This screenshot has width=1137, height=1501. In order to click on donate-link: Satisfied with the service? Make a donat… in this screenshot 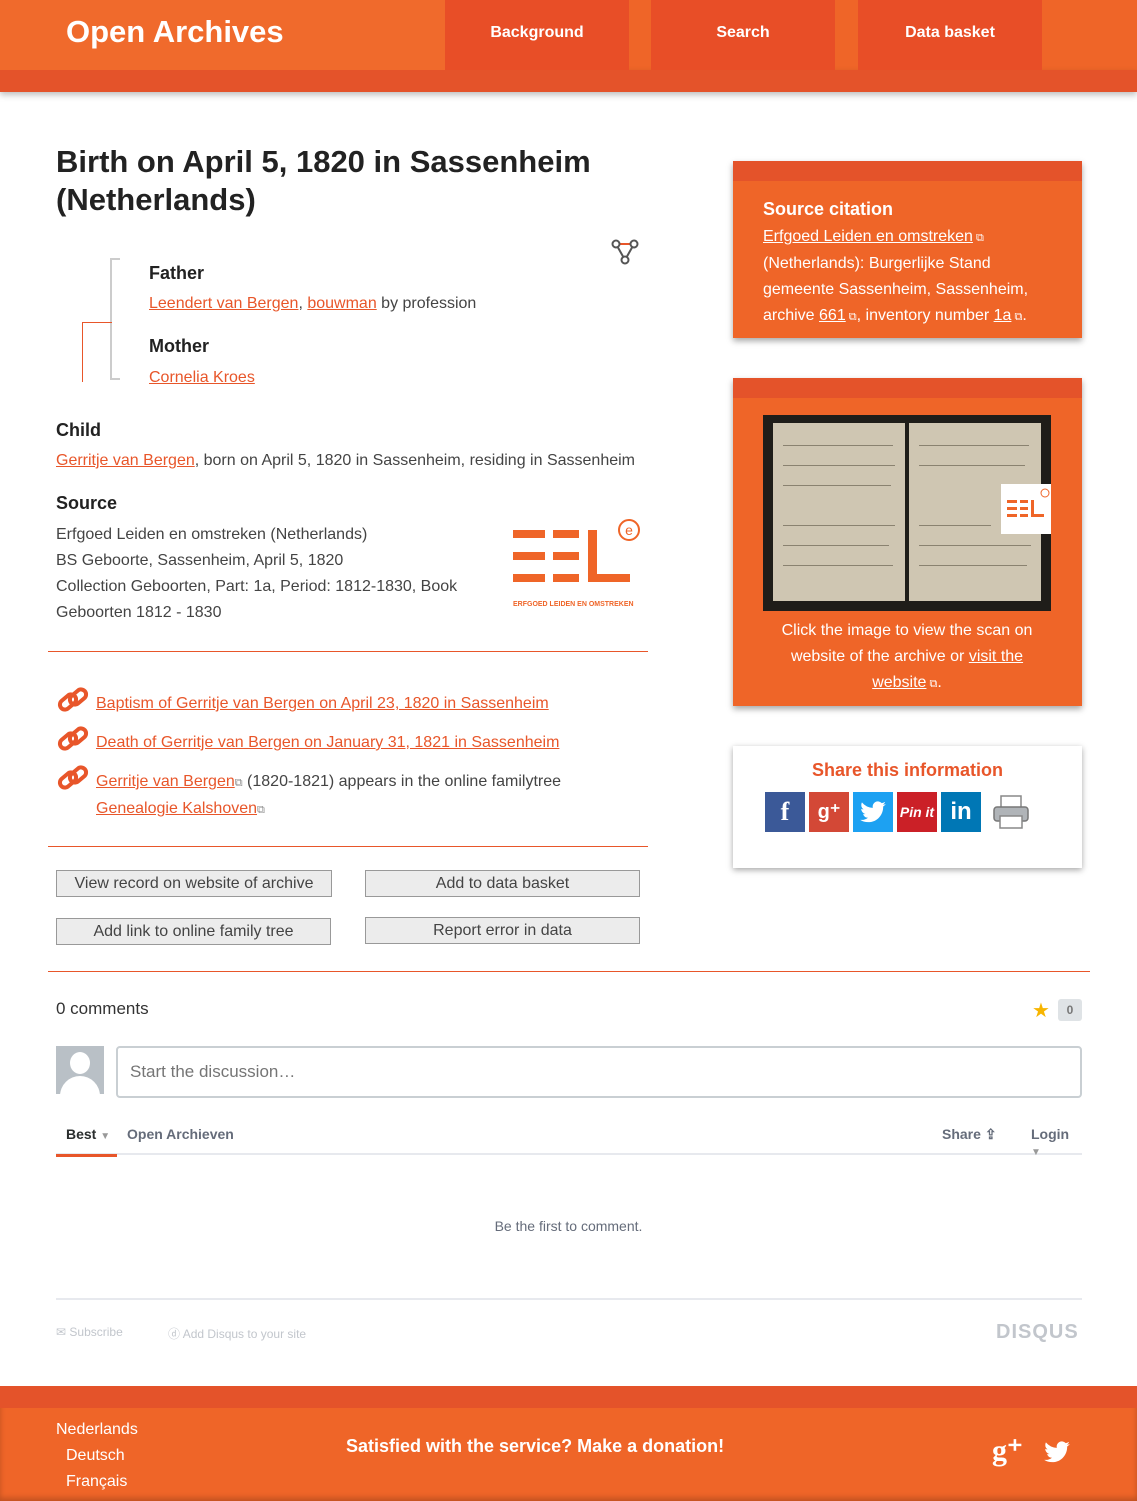, I will do `click(535, 1446)`.